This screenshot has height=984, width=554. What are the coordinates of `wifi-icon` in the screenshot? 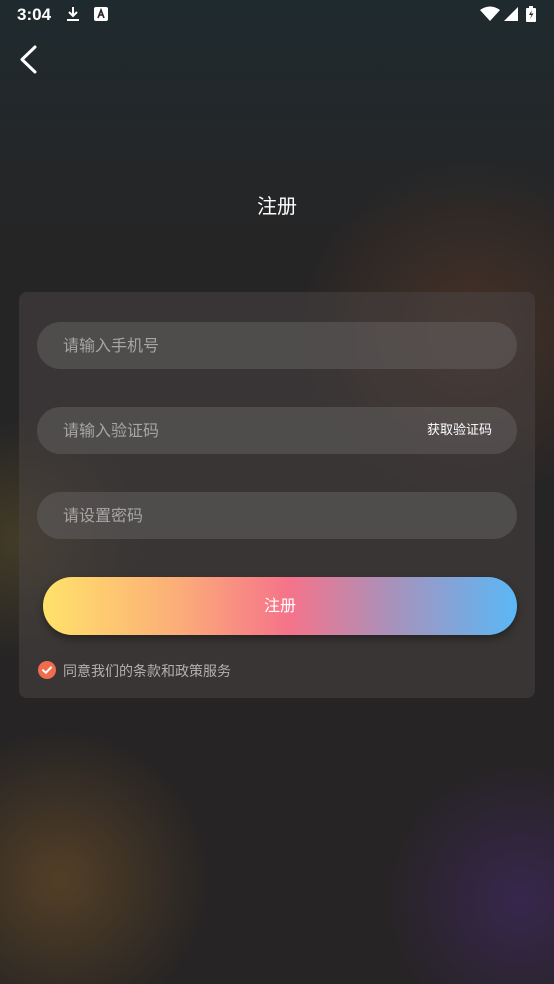 It's located at (490, 14).